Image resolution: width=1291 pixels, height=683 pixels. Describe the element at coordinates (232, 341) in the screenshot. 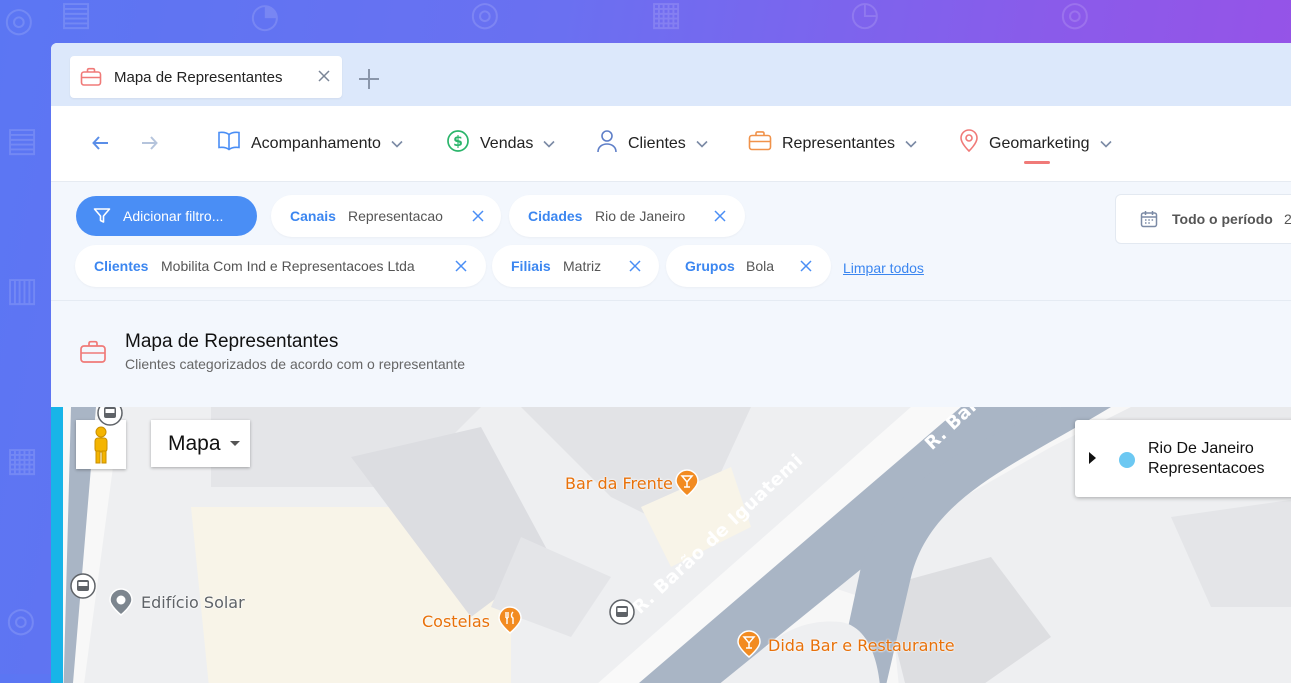

I see `page-title: Mapa de Representantes` at that location.